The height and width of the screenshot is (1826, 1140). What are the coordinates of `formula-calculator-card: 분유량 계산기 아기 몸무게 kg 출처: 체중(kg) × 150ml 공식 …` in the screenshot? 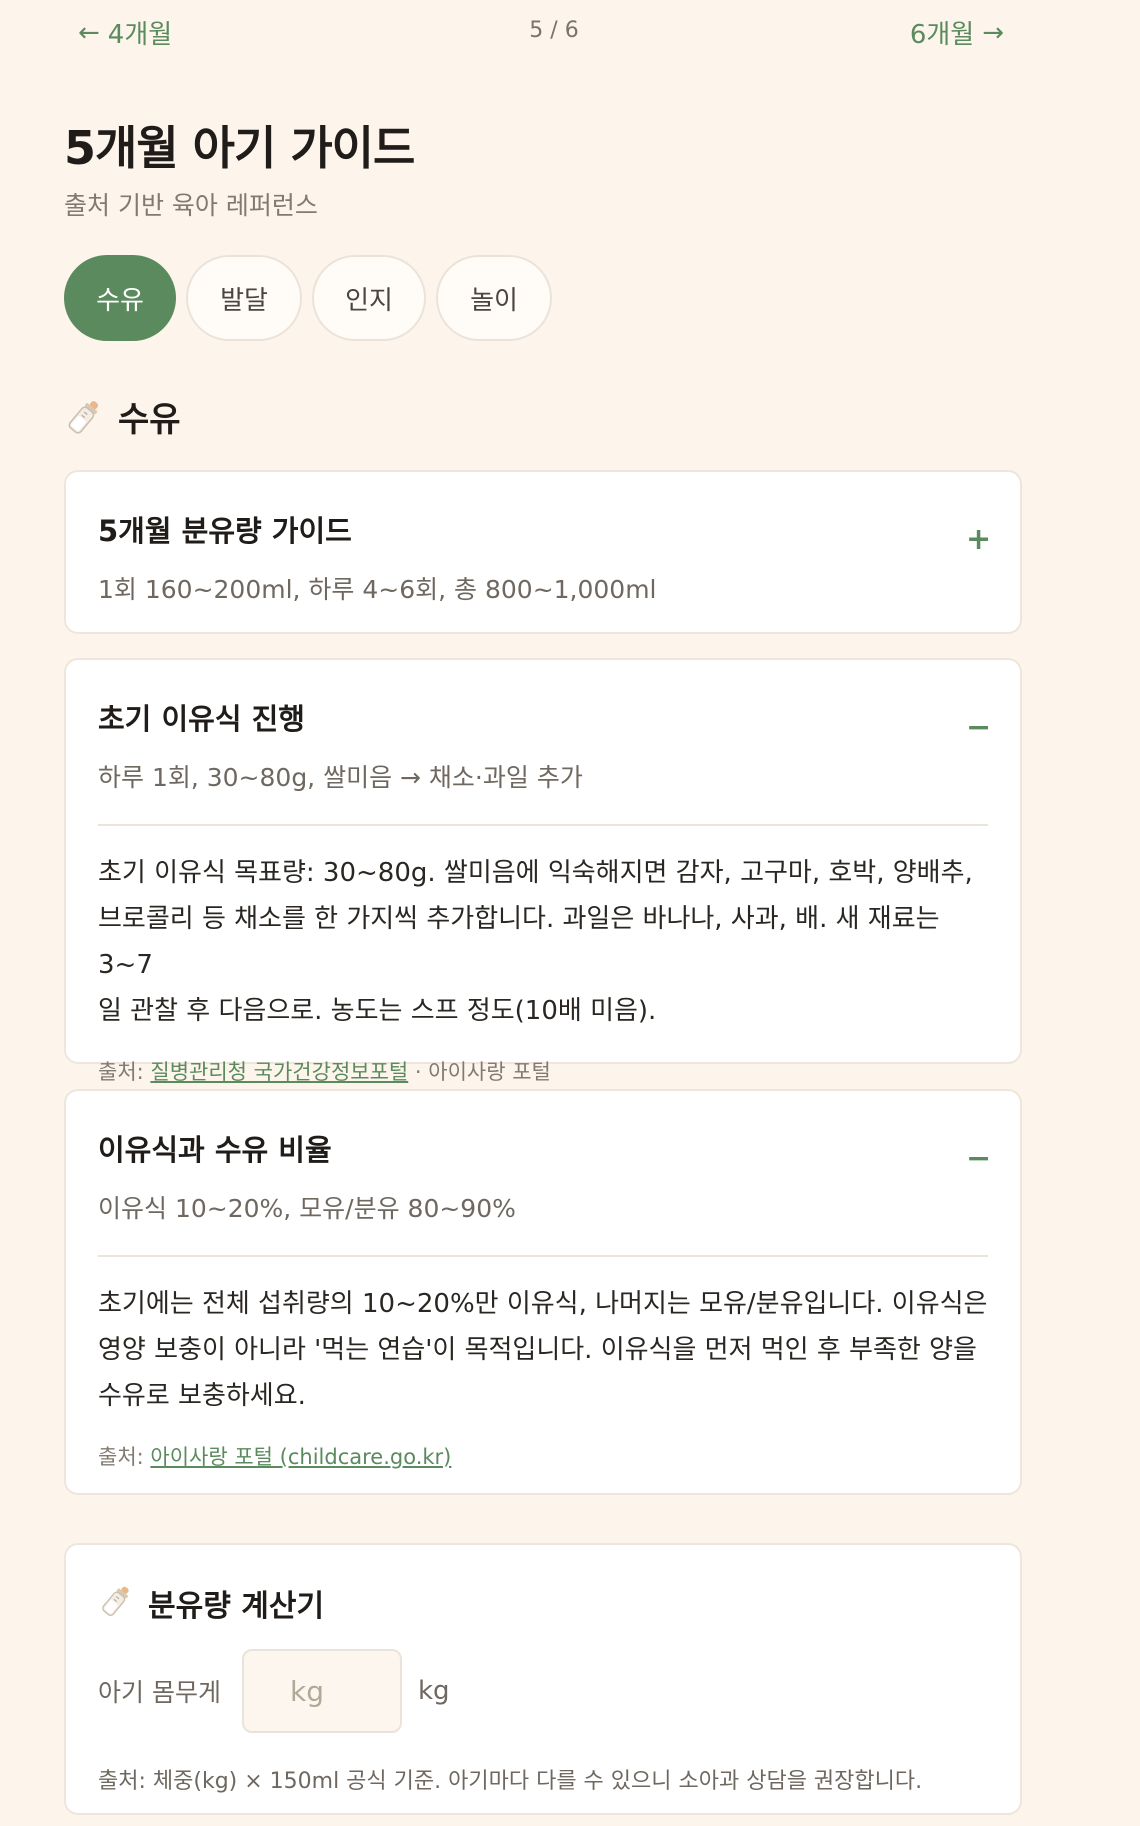 It's located at (543, 1679).